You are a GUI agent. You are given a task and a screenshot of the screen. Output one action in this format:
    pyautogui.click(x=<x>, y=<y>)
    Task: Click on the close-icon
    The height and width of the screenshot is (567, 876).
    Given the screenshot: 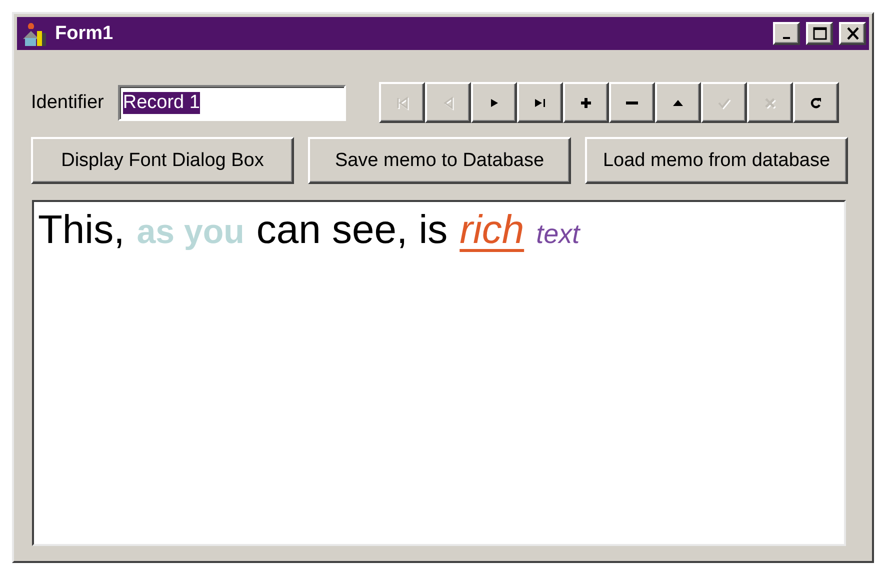 What is the action you would take?
    pyautogui.click(x=853, y=33)
    